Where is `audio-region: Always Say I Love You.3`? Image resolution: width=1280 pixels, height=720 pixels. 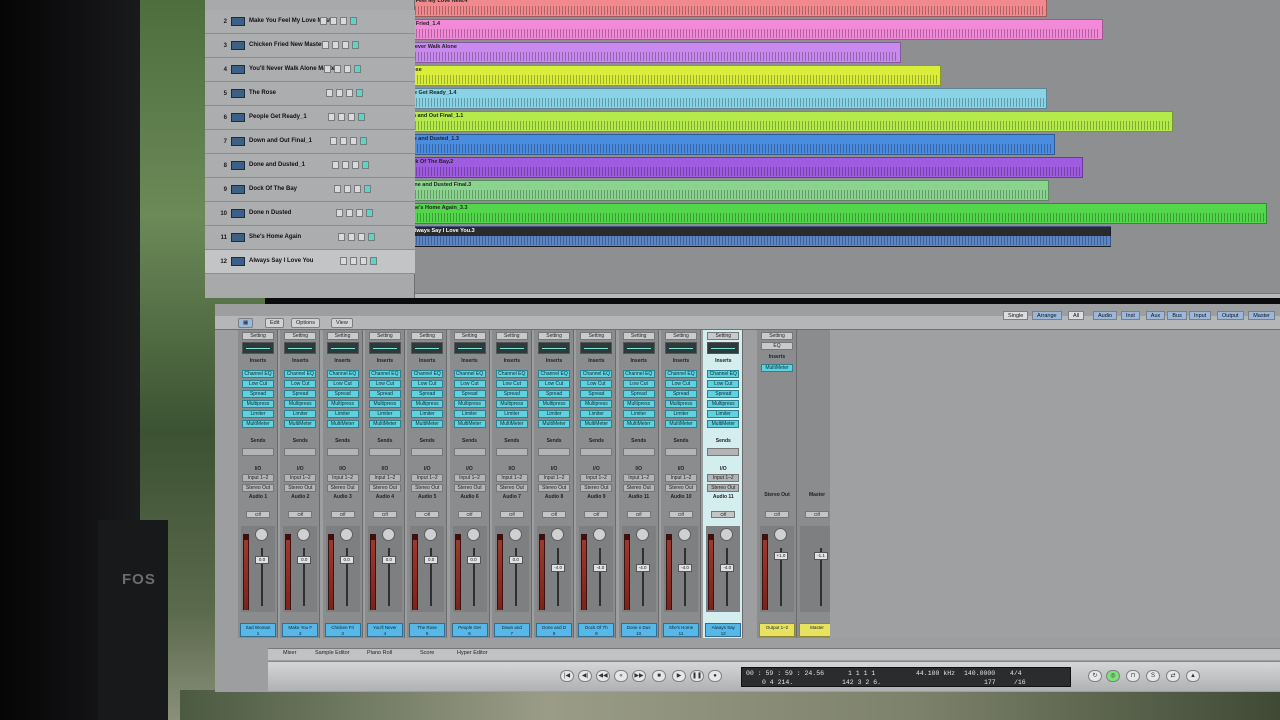 audio-region: Always Say I Love You.3 is located at coordinates (759, 236).